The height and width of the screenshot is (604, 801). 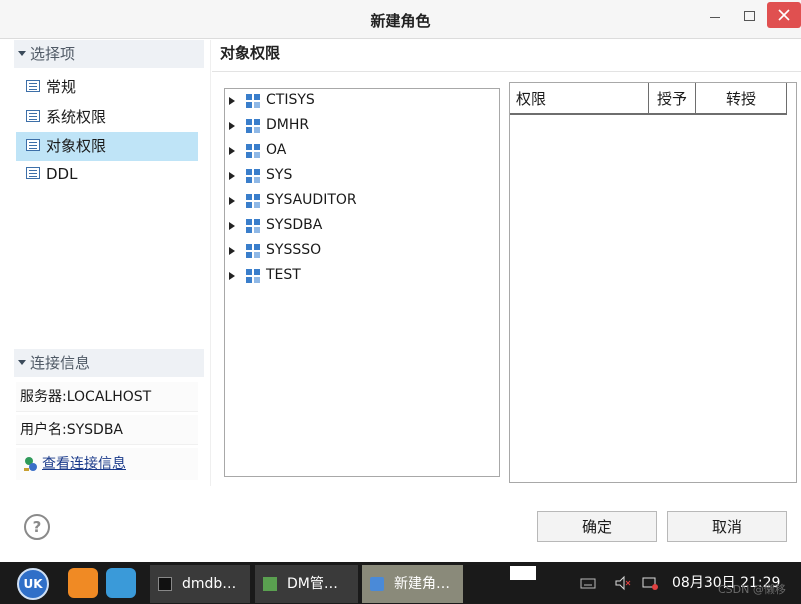 I want to click on tree-item-sysauditor: SYSAUDITOR, so click(x=360, y=201).